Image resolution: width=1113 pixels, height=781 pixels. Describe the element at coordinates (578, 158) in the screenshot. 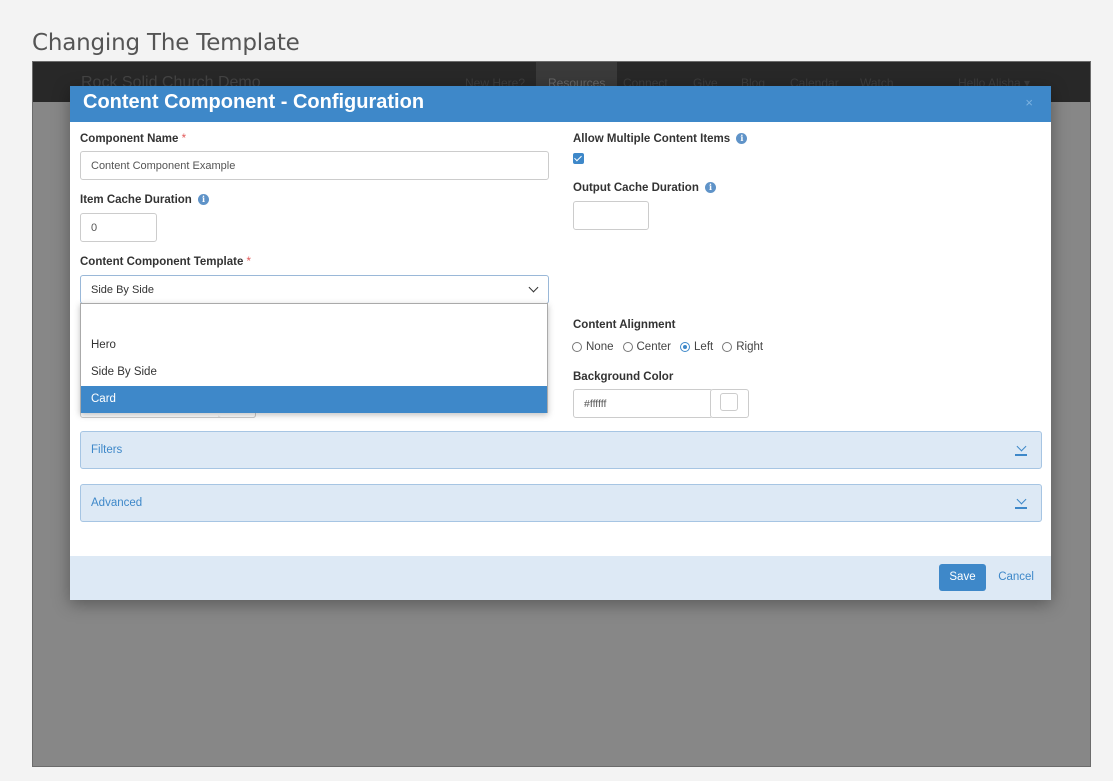

I see `allow-multiple-checkbox` at that location.